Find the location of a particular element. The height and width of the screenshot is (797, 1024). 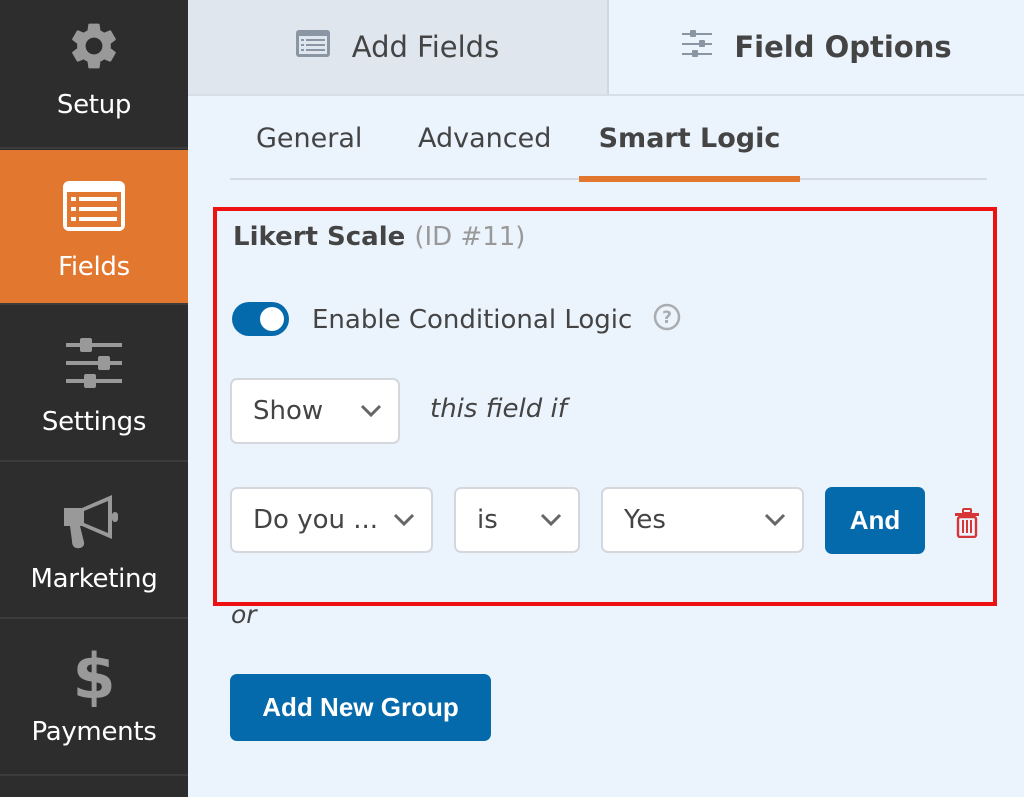

sidebar-item-label: Setup is located at coordinates (94, 105).